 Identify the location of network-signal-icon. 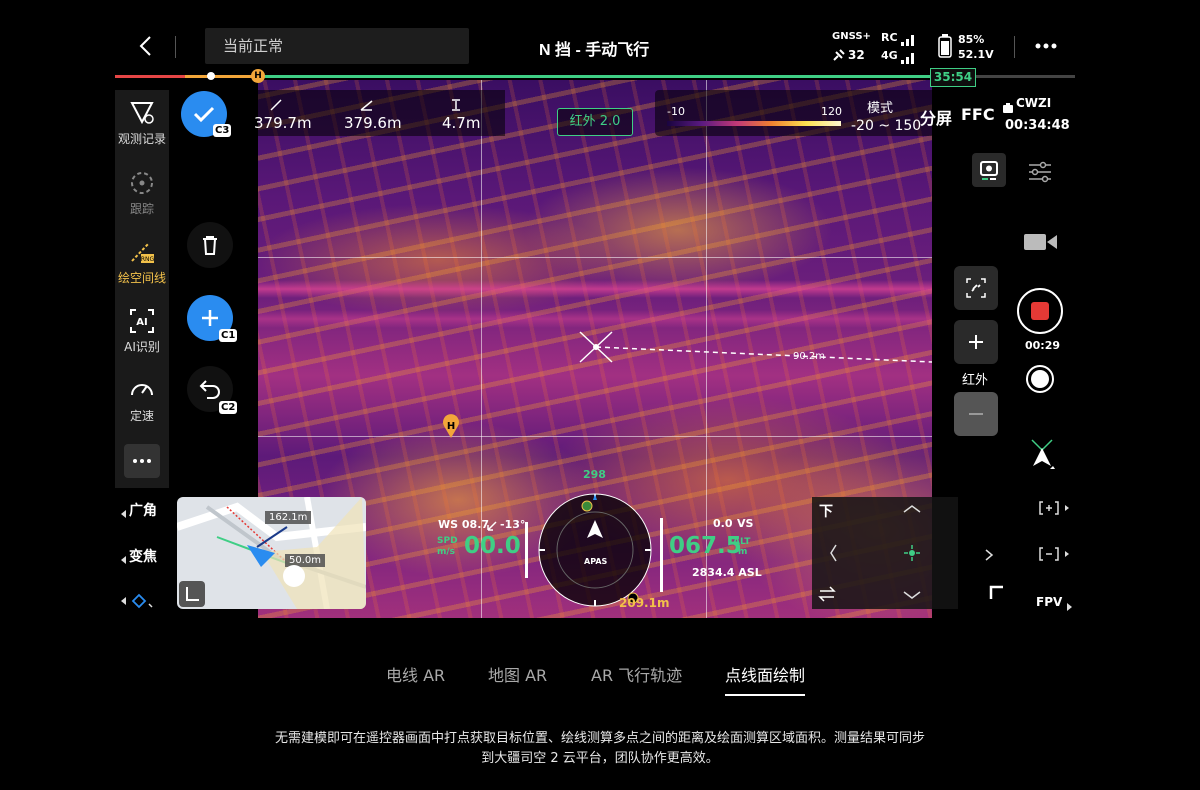
(908, 56).